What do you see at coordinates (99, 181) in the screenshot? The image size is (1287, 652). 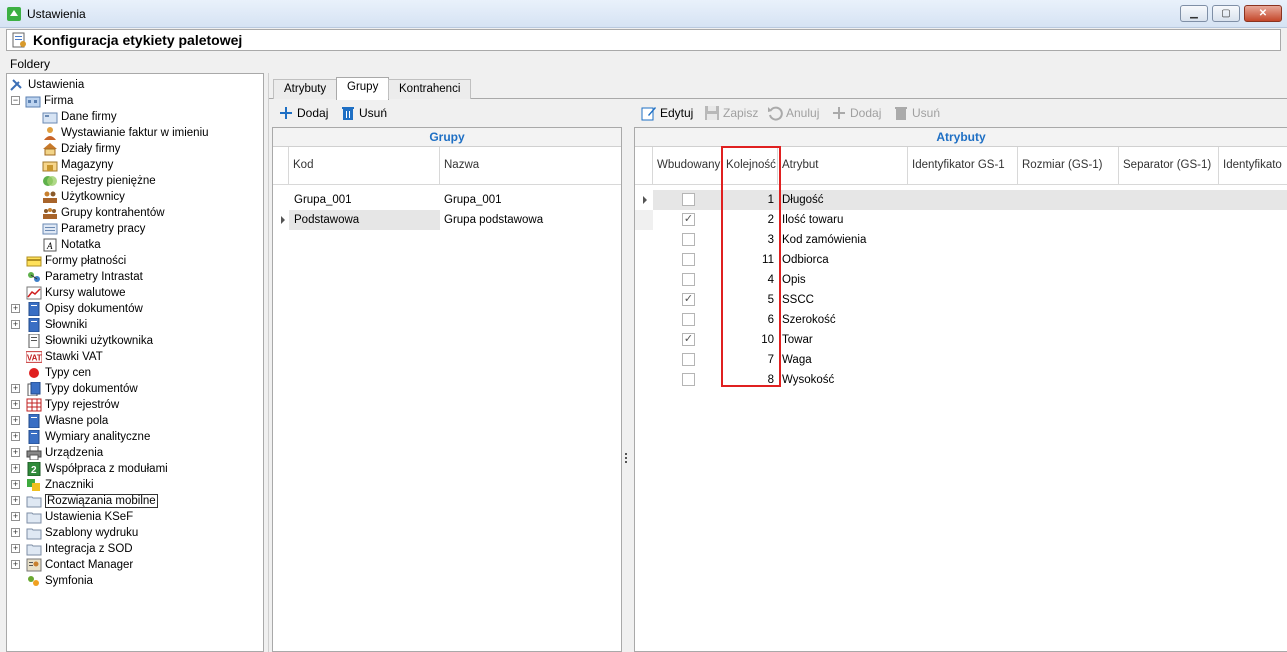 I see `tree-item-rejestry-pieniezne: Rejestry pieniężne` at bounding box center [99, 181].